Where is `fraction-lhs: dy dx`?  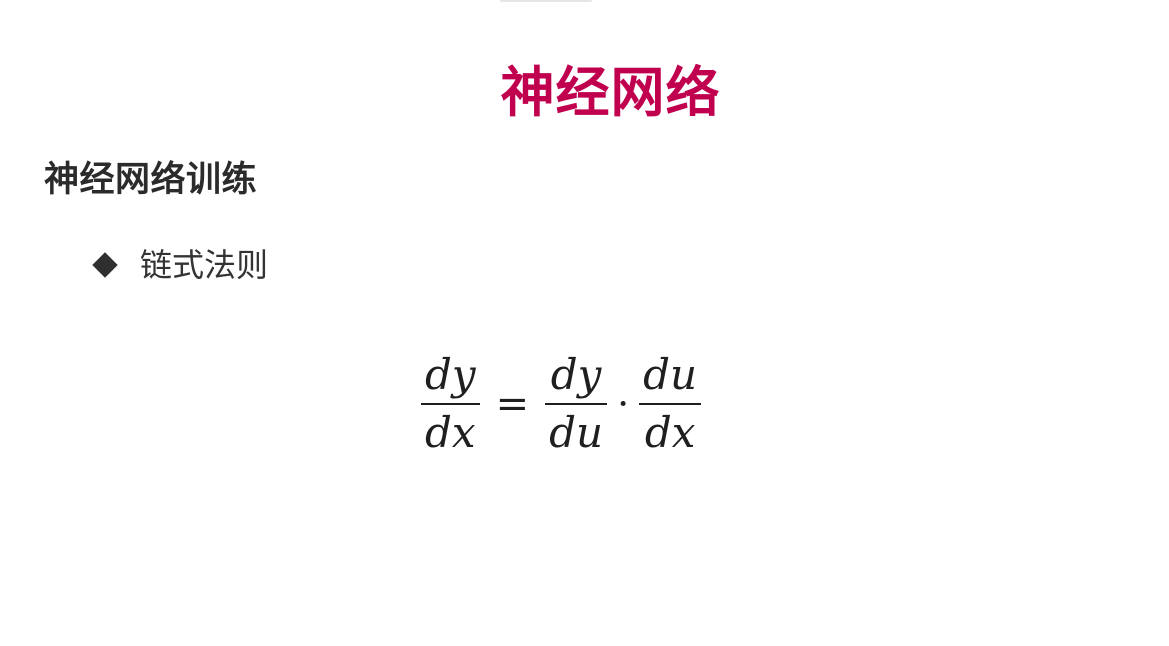
fraction-lhs: dy dx is located at coordinates (450, 404).